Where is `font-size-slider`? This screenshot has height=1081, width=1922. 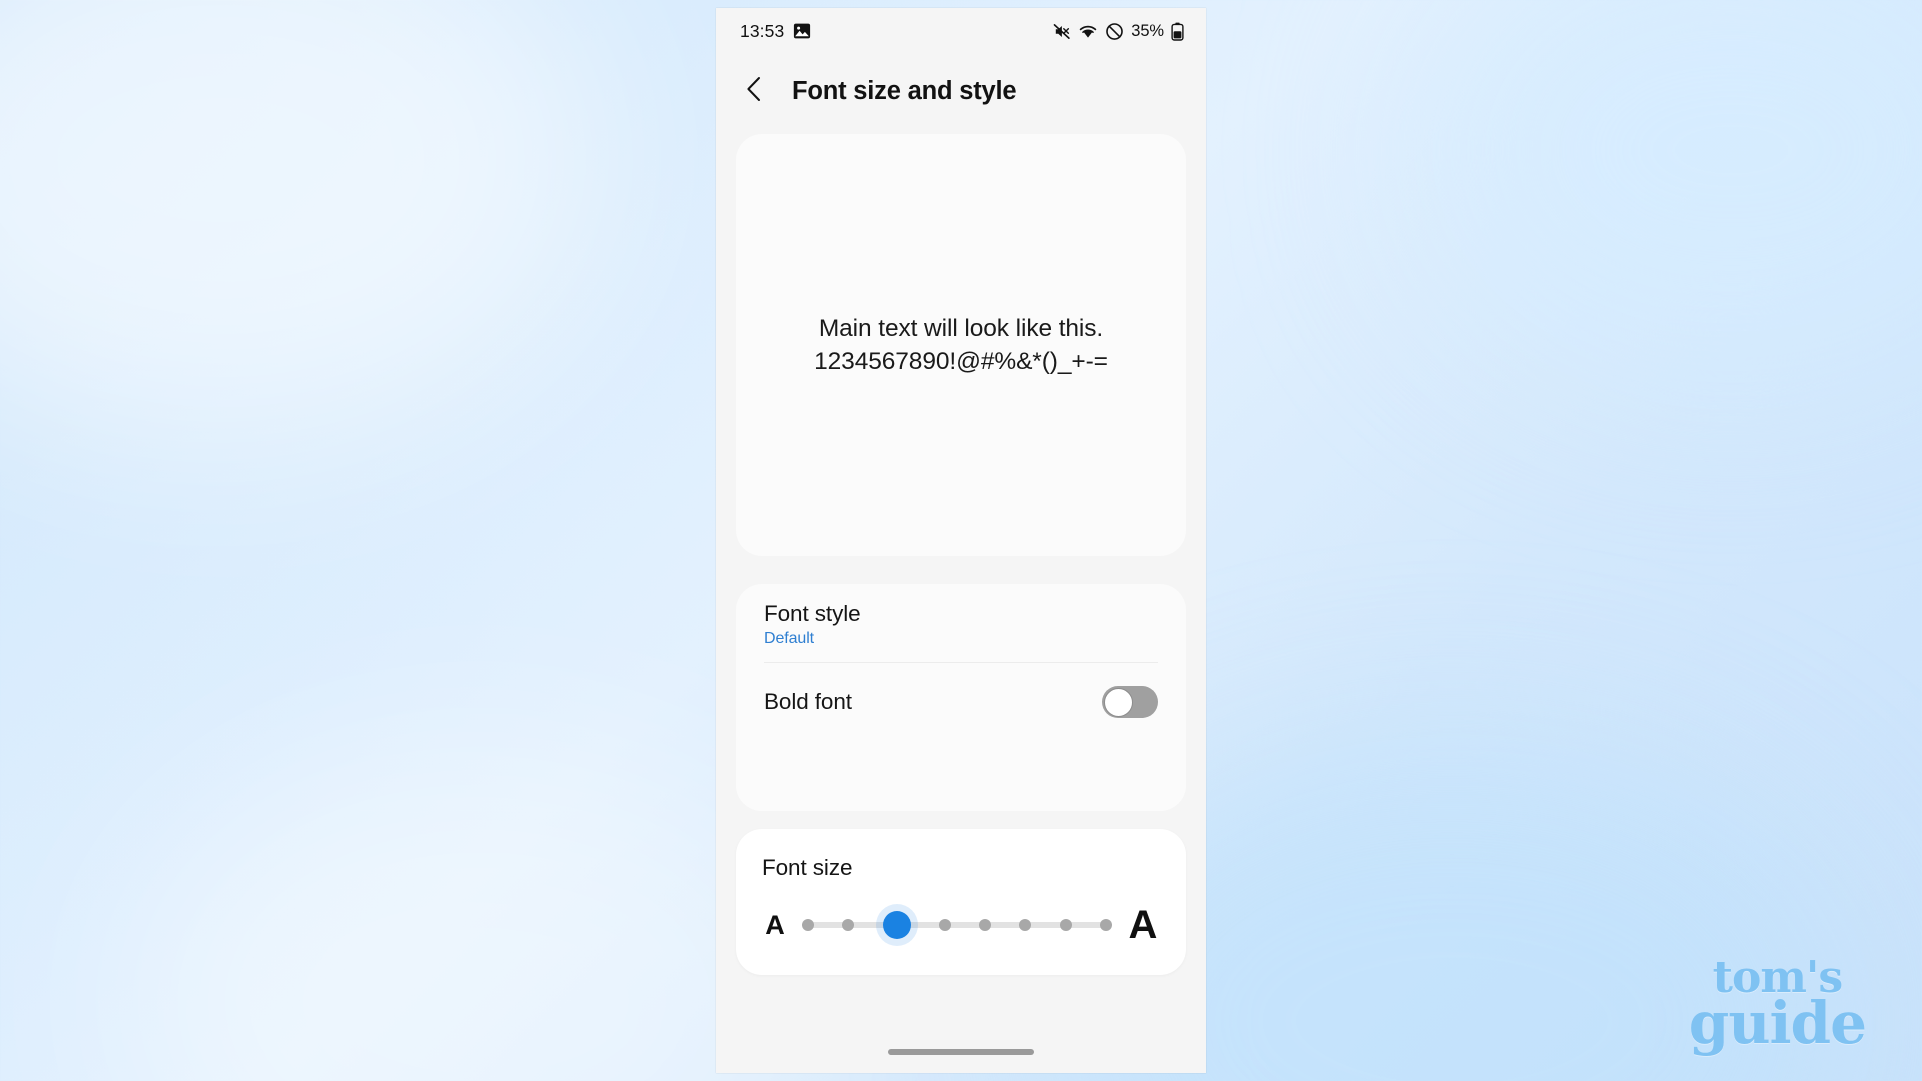
font-size-slider is located at coordinates (957, 925).